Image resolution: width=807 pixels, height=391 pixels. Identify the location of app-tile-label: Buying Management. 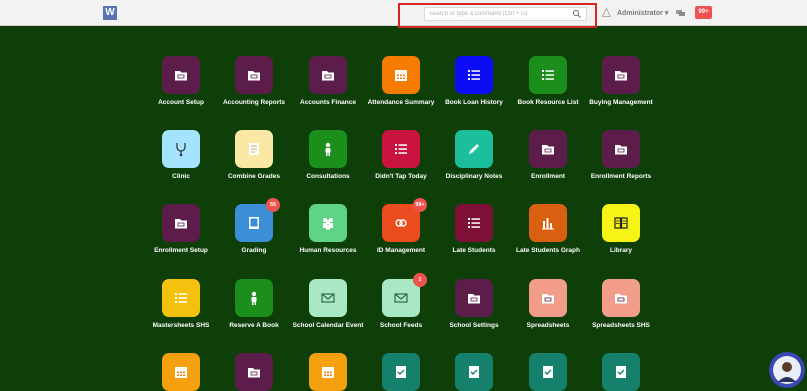
(621, 102).